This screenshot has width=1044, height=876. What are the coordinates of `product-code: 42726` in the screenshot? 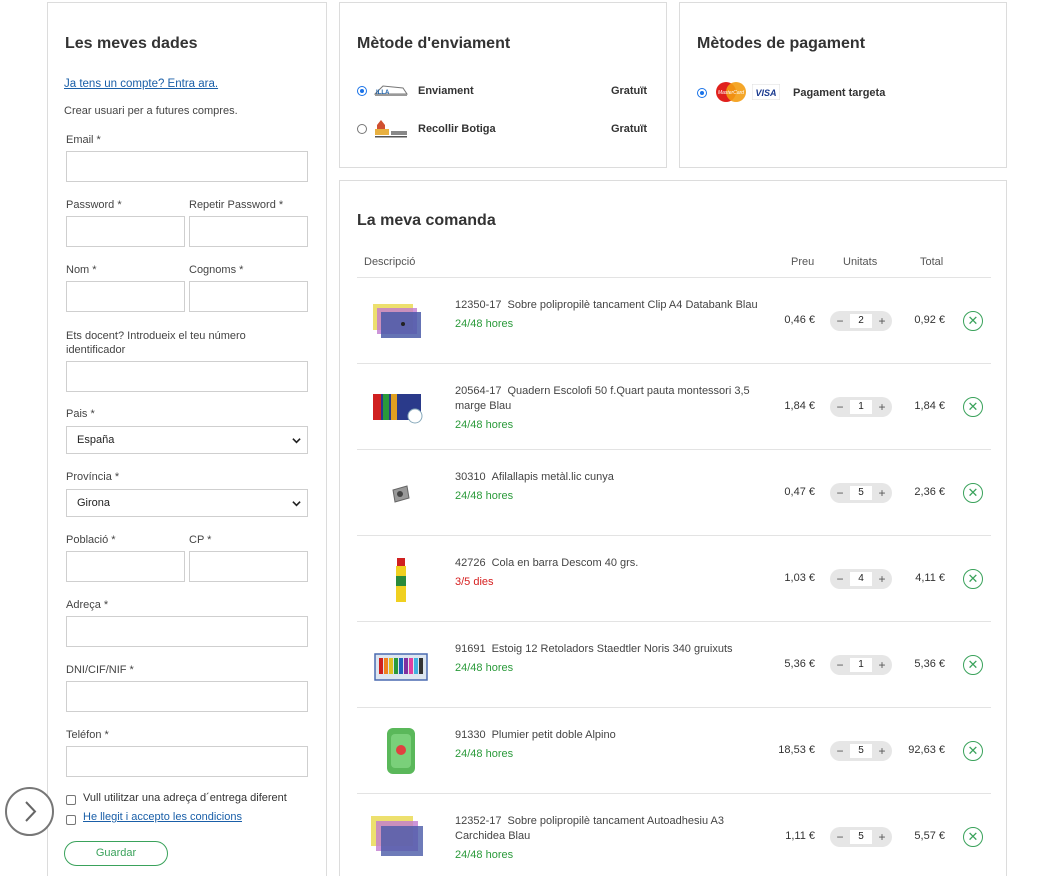 It's located at (470, 563).